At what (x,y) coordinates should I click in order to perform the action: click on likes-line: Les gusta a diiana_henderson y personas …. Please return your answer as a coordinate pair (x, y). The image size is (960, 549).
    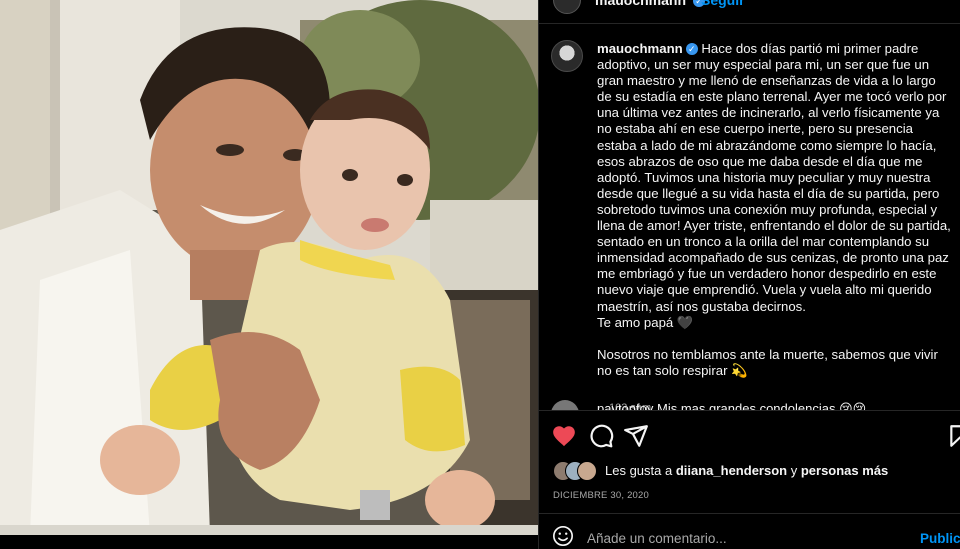
    Looking at the image, I should click on (720, 470).